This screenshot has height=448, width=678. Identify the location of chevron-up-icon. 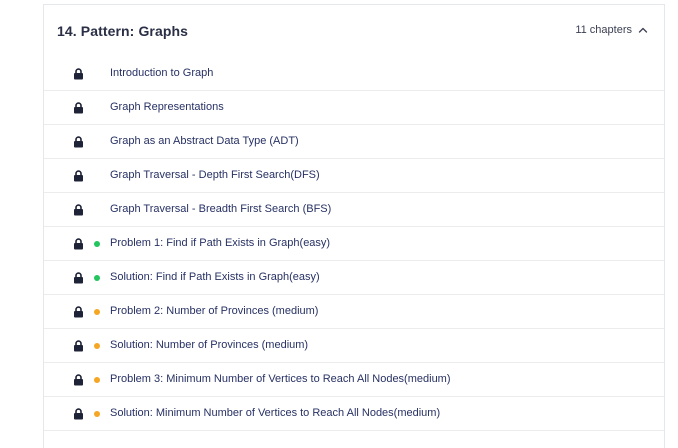
(643, 30).